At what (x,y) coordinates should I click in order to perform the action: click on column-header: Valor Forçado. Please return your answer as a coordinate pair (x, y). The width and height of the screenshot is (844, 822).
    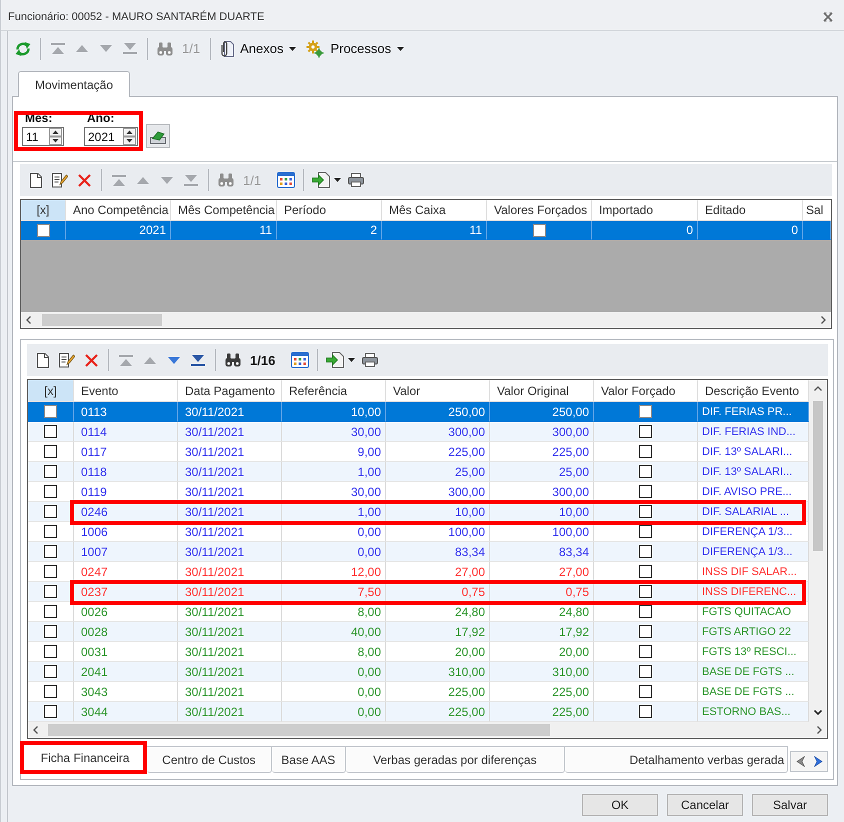
    Looking at the image, I should click on (646, 391).